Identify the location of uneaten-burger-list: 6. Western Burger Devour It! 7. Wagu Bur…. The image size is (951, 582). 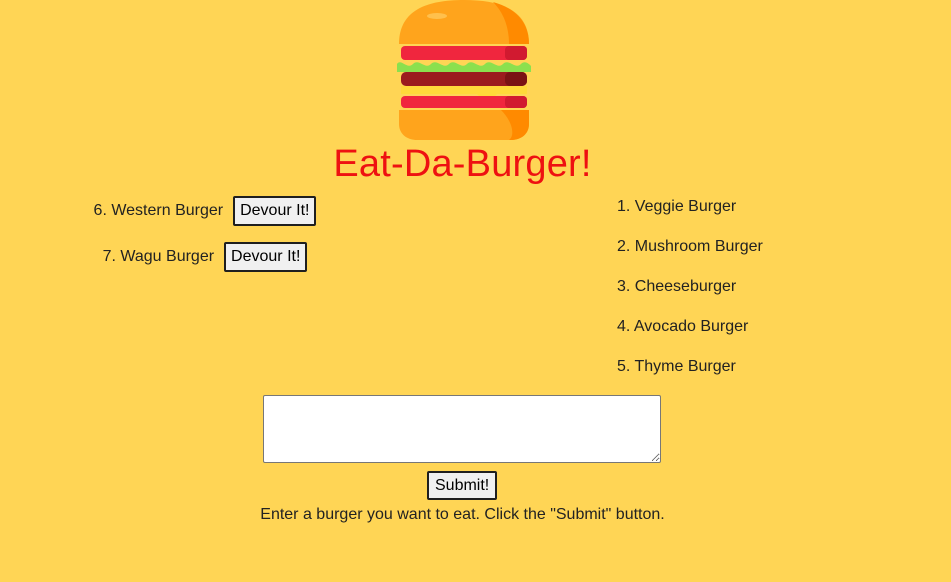
(205, 242).